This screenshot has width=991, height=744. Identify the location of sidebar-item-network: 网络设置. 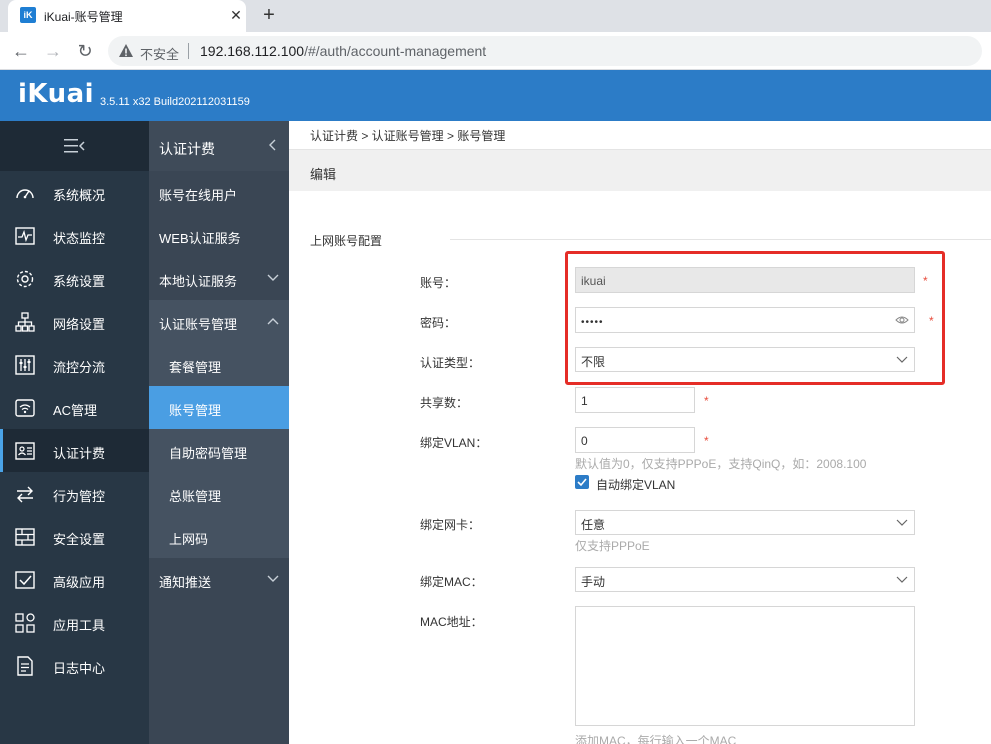
(74, 321).